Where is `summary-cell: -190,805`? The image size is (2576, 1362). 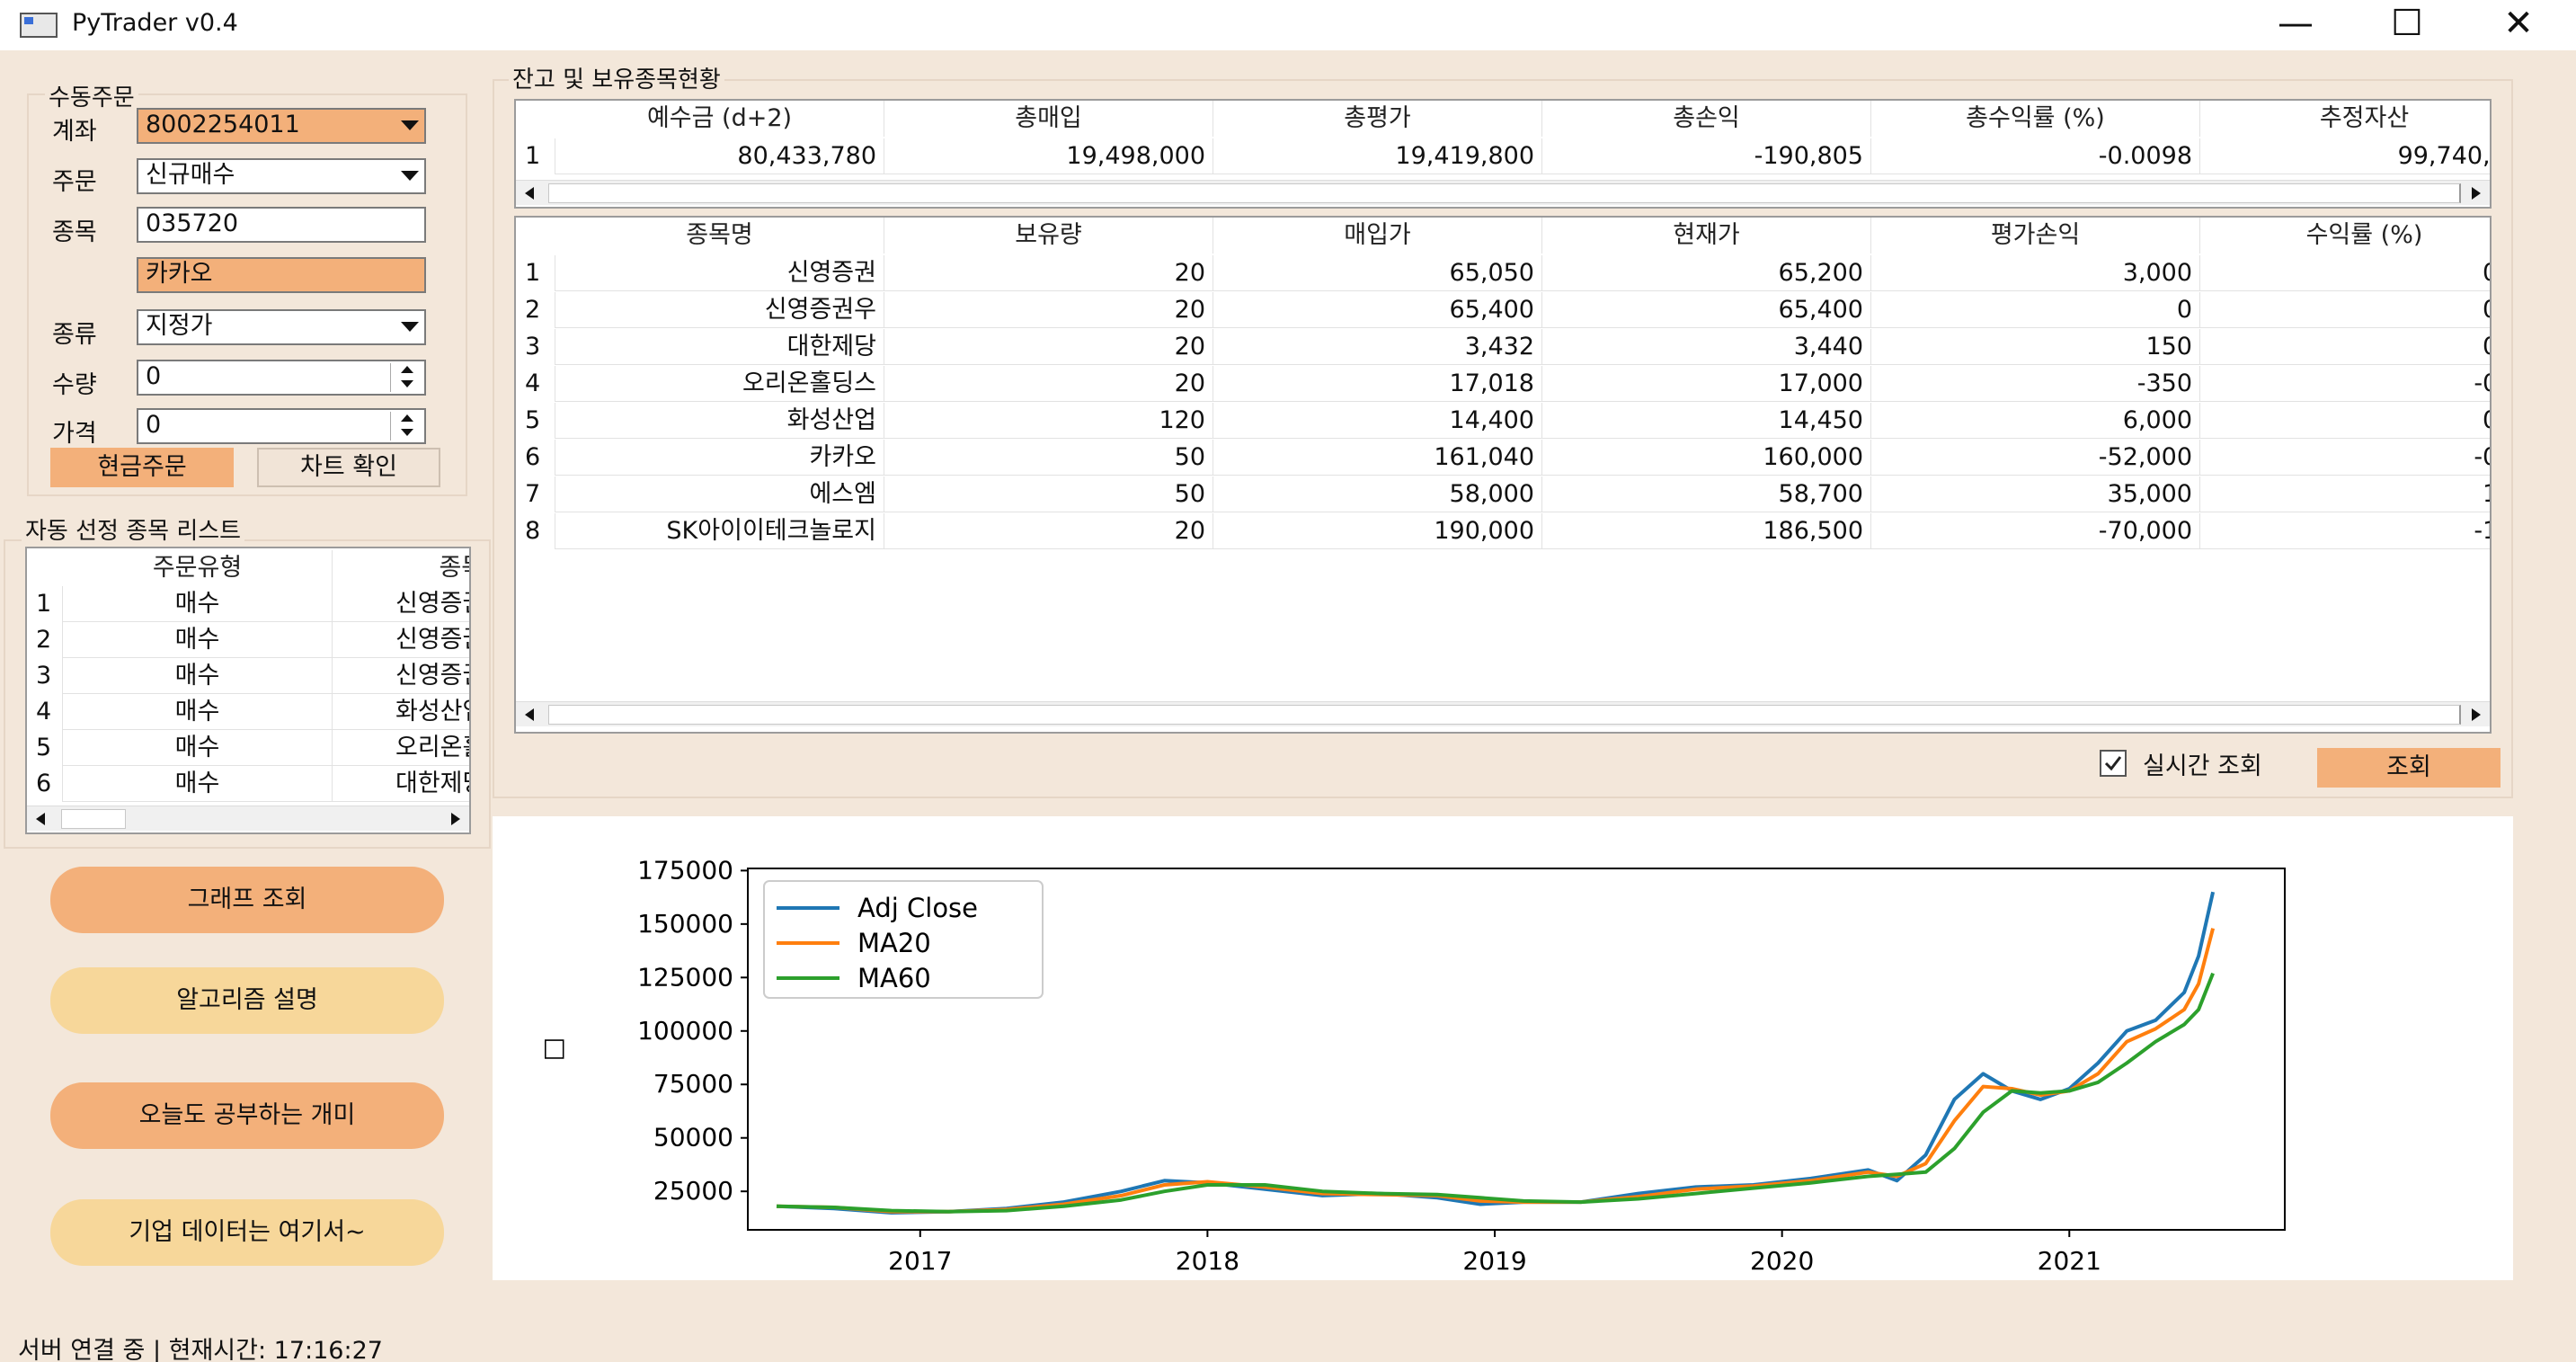 summary-cell: -190,805 is located at coordinates (1706, 156).